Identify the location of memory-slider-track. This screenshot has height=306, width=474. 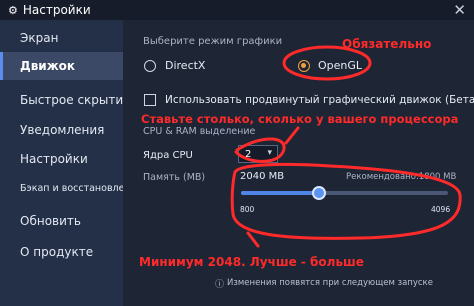
(344, 193).